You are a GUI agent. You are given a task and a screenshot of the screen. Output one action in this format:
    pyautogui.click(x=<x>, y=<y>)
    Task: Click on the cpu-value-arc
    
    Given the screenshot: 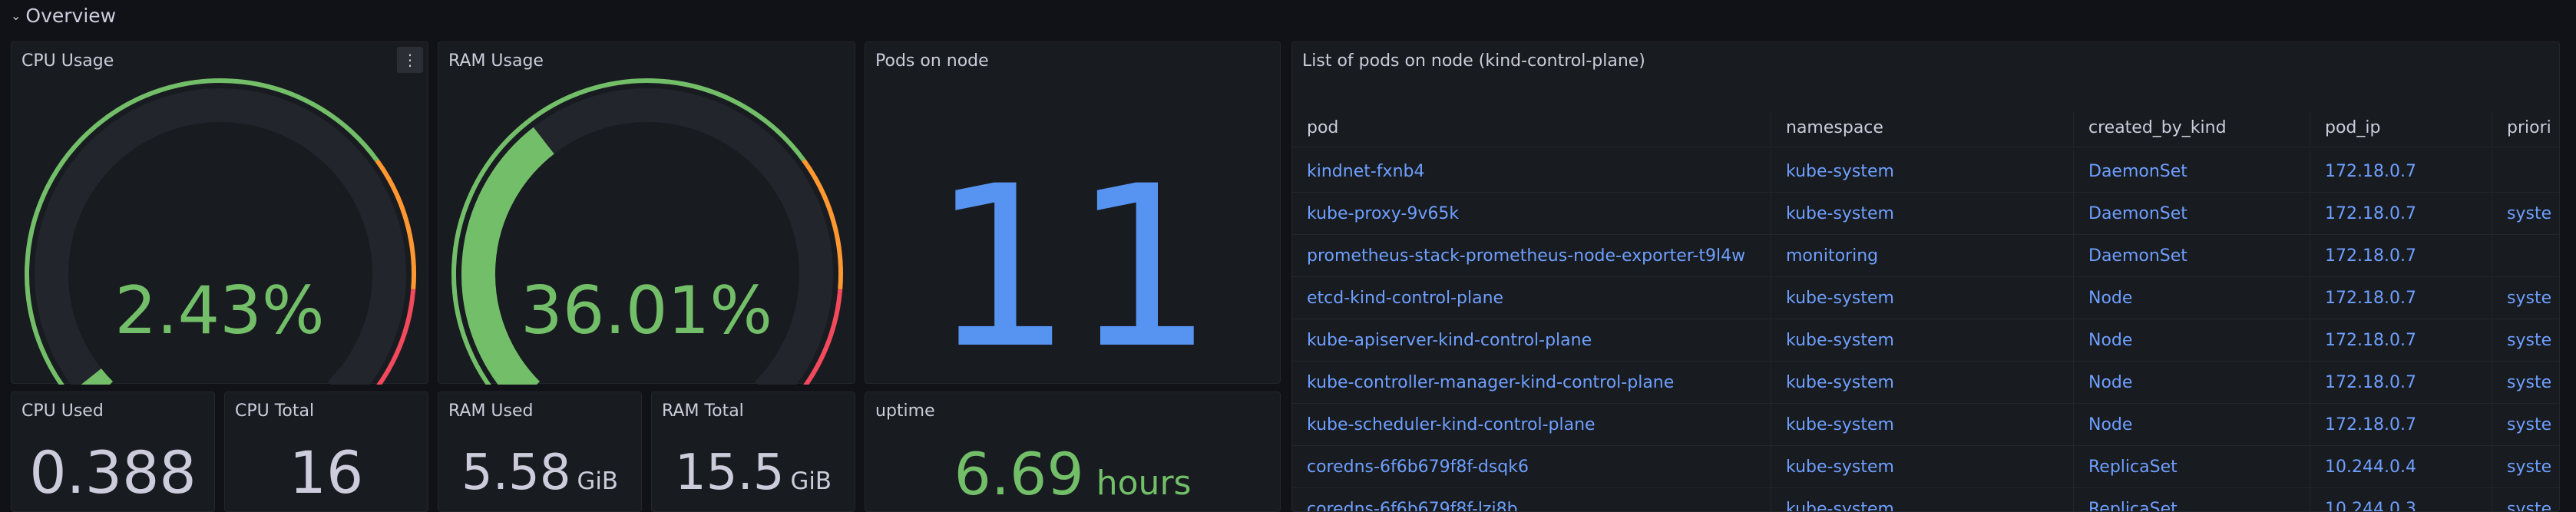 What is the action you would take?
    pyautogui.click(x=97, y=376)
    